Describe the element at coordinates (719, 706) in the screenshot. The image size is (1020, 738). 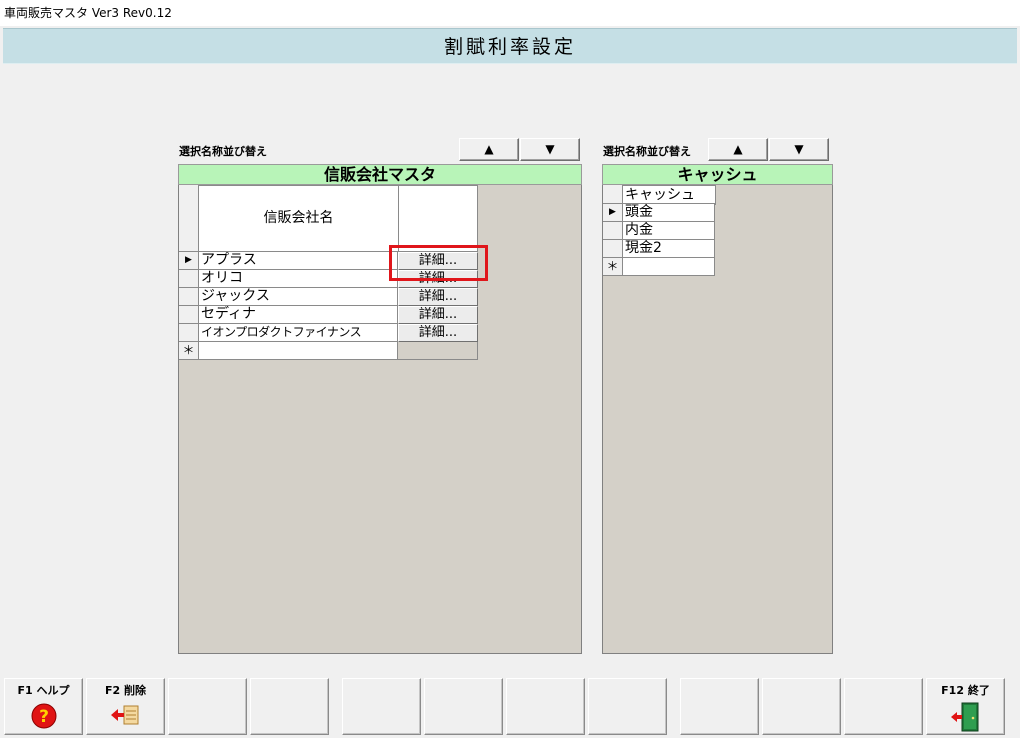
I see `f9-empty-button` at that location.